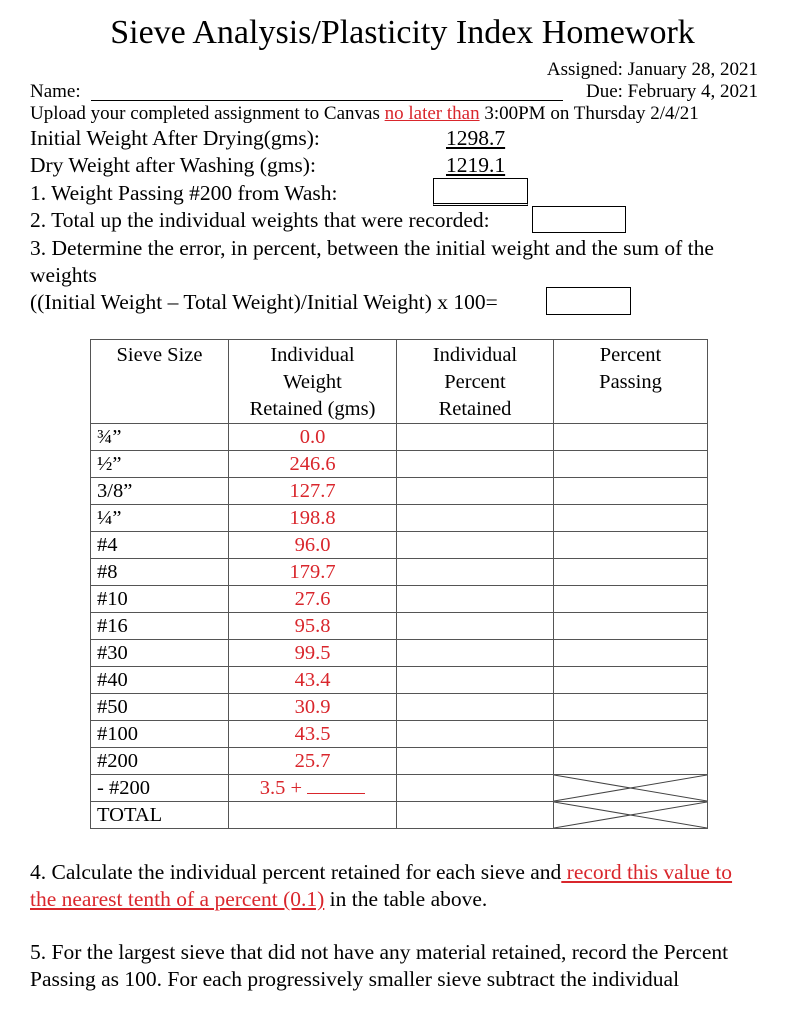  Describe the element at coordinates (184, 193) in the screenshot. I see `question-1: 1. Weight Passing #200 from Wash:` at that location.